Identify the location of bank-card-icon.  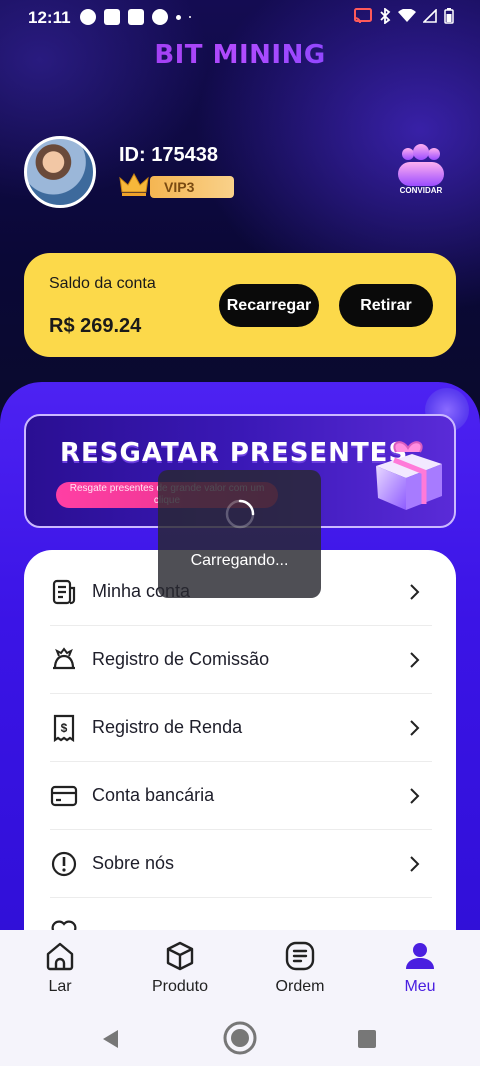
(64, 796).